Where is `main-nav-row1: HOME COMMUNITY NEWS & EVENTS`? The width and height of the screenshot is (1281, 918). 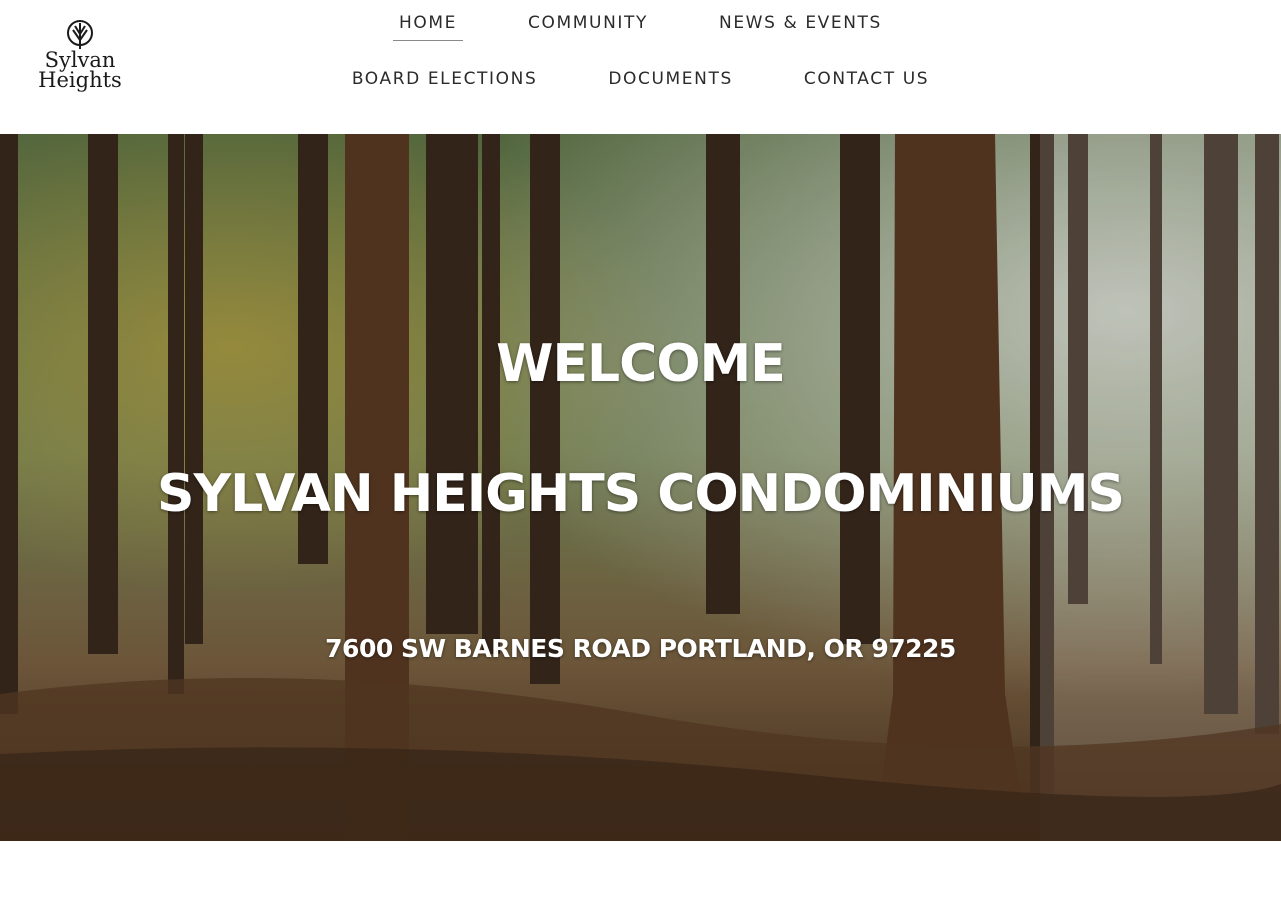 main-nav-row1: HOME COMMUNITY NEWS & EVENTS is located at coordinates (640, 27).